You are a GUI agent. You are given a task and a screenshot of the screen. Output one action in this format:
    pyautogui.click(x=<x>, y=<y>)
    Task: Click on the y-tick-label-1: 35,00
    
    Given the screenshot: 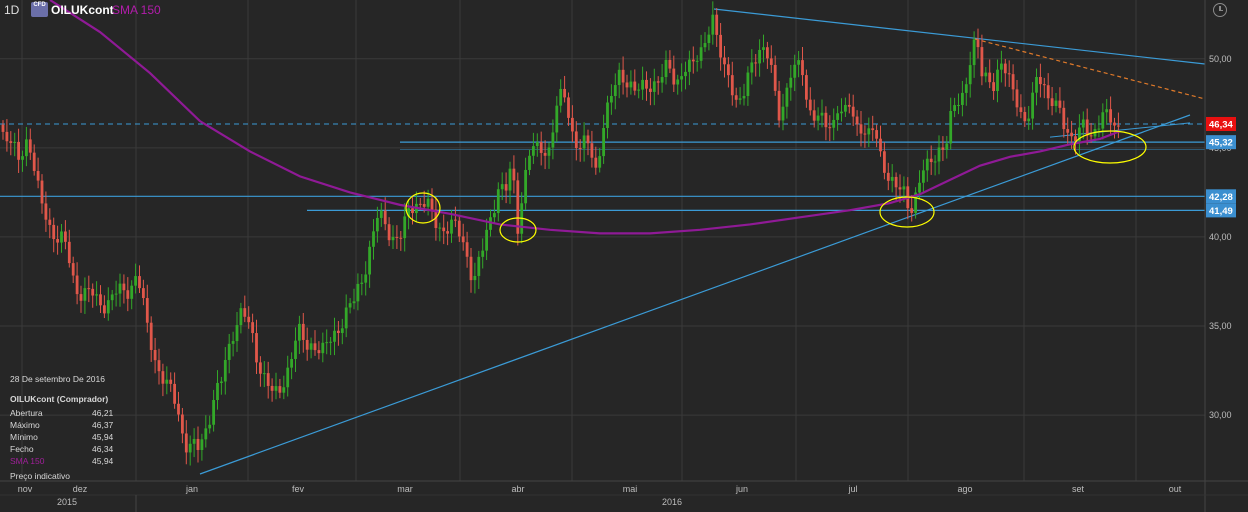 What is the action you would take?
    pyautogui.click(x=1220, y=326)
    